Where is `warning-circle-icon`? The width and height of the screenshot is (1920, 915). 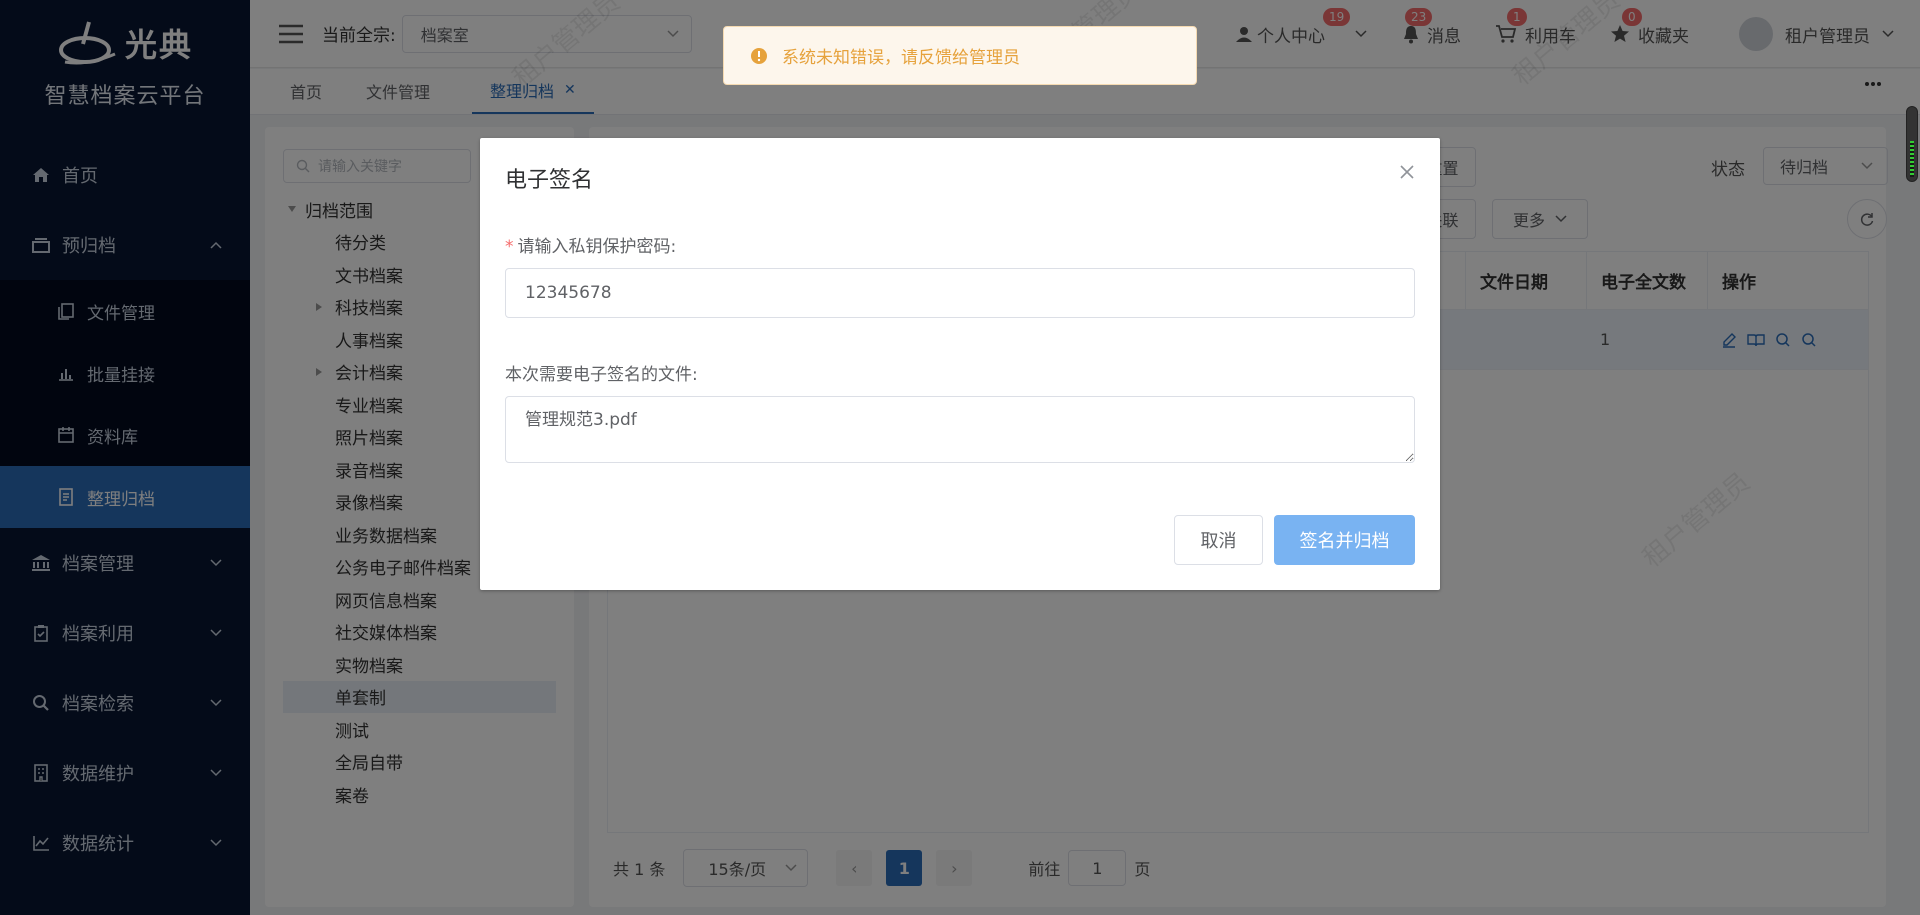 warning-circle-icon is located at coordinates (759, 56).